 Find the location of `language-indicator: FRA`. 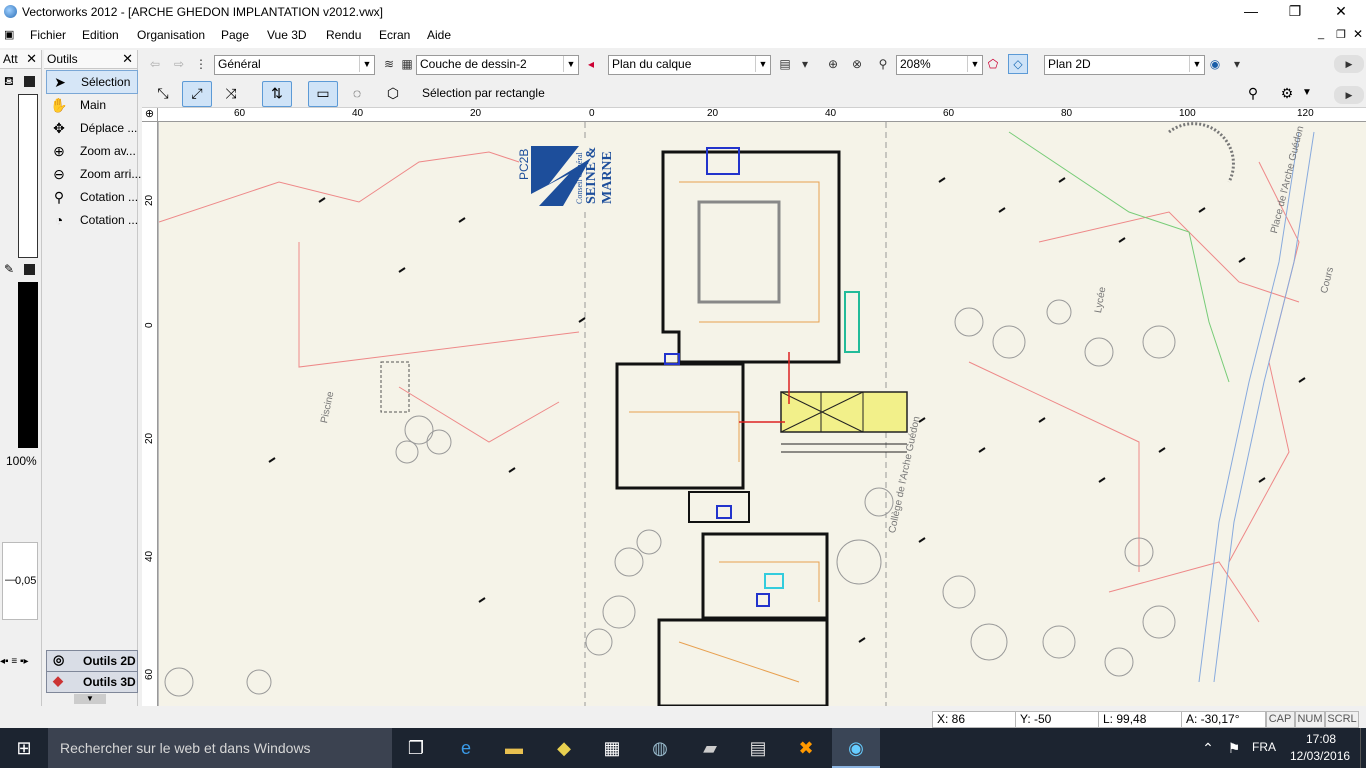

language-indicator: FRA is located at coordinates (1264, 747).